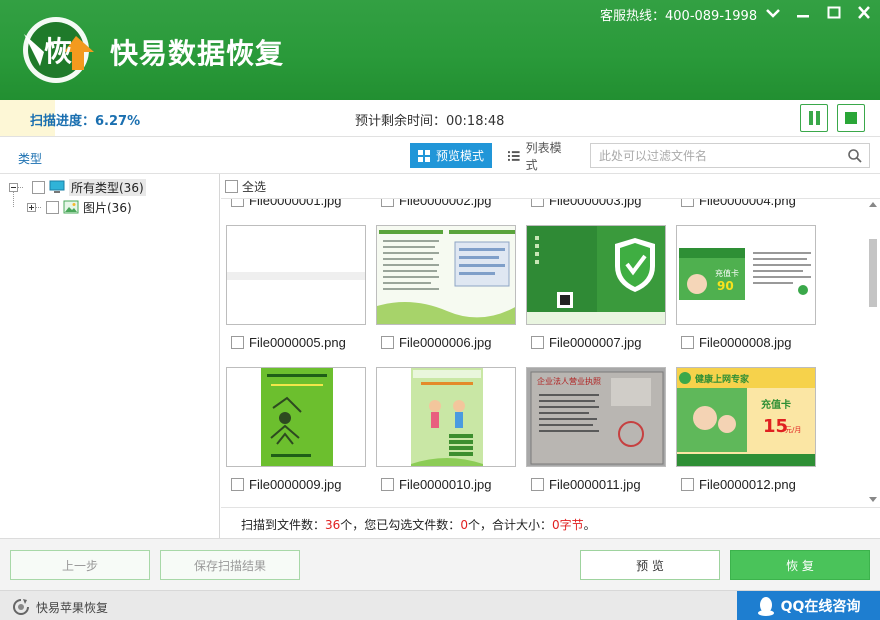  I want to click on scan-progress-row: 扫描进度：6.27% 预计剩余时间：00:18:48, so click(440, 118).